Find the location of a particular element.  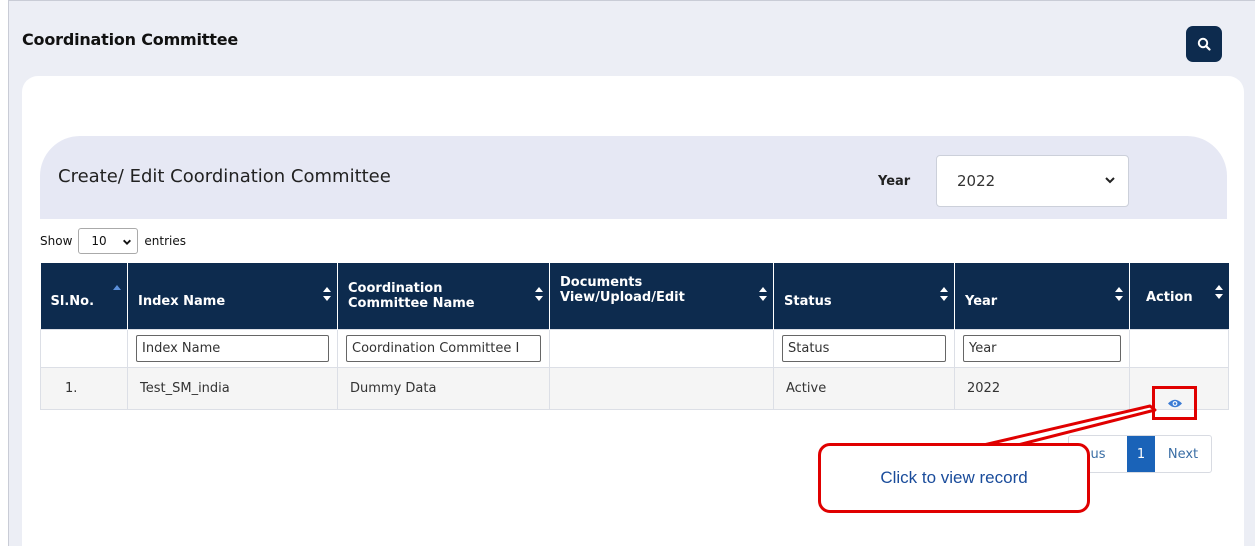

table-row: 1. Test_SM_india Dummy Data Active 2022 is located at coordinates (634, 388).